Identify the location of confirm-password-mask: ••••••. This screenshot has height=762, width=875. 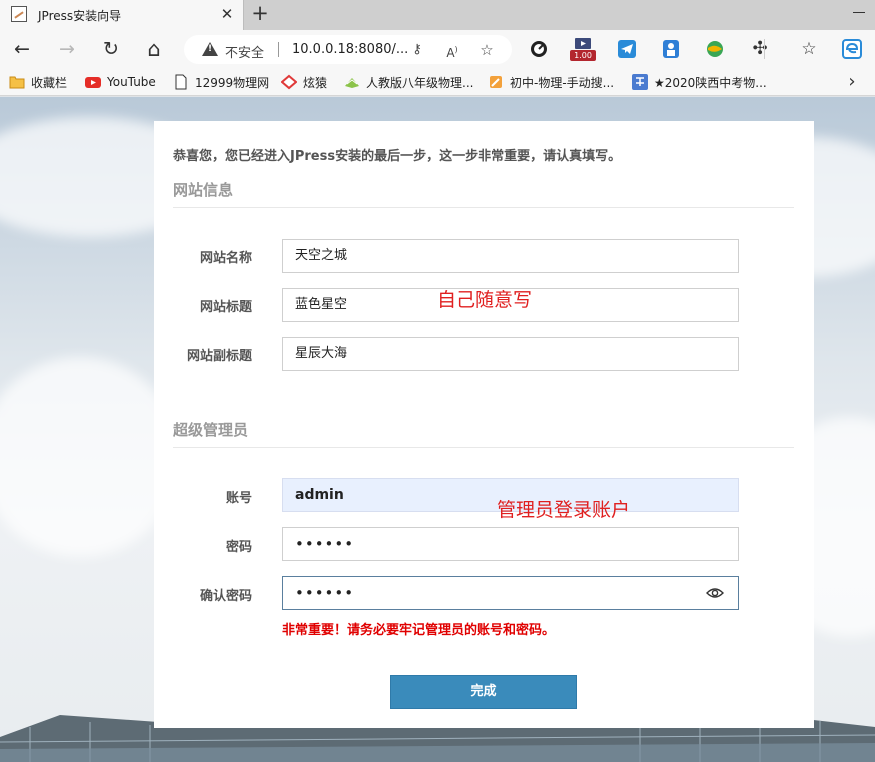
(325, 593).